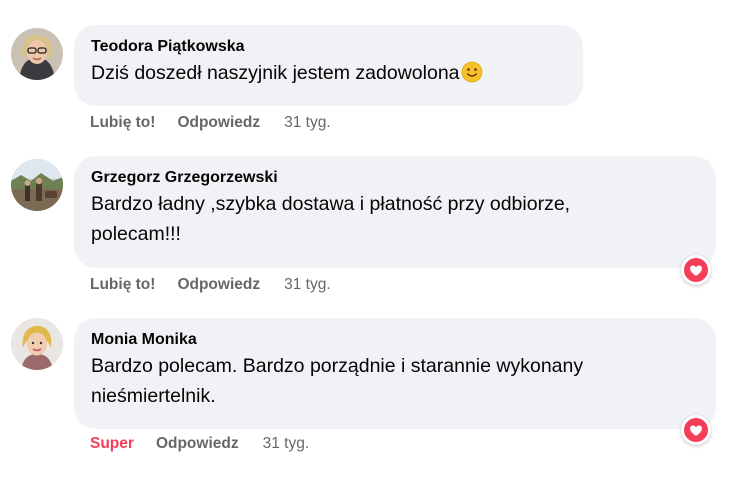 This screenshot has height=479, width=746. I want to click on comment-text: Dziś doszedł naszyjnik jestem zadowolona, so click(328, 75).